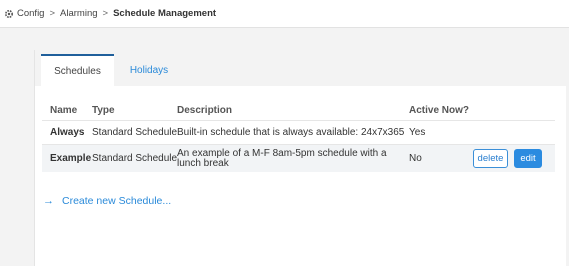 The width and height of the screenshot is (569, 266). What do you see at coordinates (71, 158) in the screenshot?
I see `schedule-name: Example` at bounding box center [71, 158].